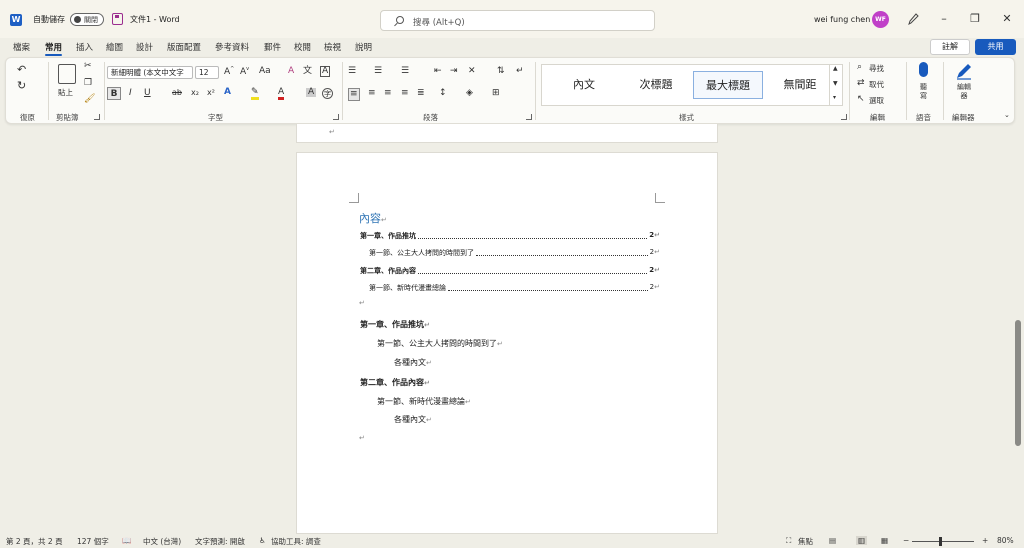  What do you see at coordinates (229, 72) in the screenshot?
I see `grow-font-icon: A^` at bounding box center [229, 72].